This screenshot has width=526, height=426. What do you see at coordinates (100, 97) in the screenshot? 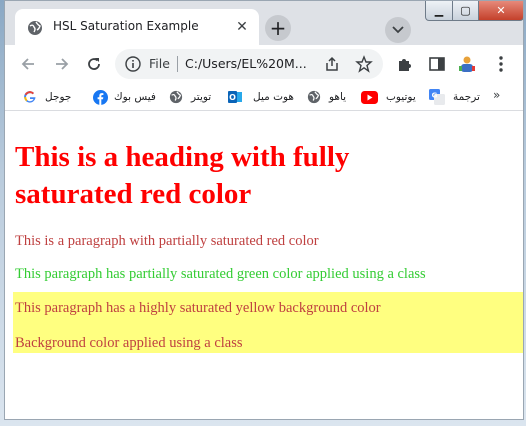
I see `facebook-icon` at bounding box center [100, 97].